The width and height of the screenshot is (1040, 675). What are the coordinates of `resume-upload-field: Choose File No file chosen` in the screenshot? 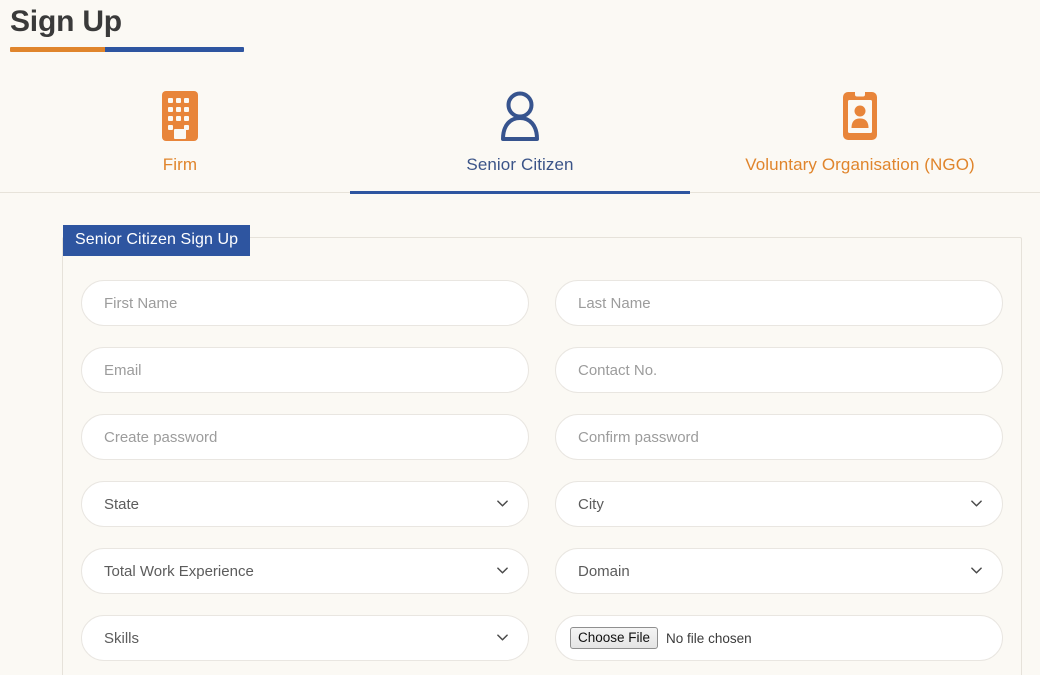 It's located at (779, 638).